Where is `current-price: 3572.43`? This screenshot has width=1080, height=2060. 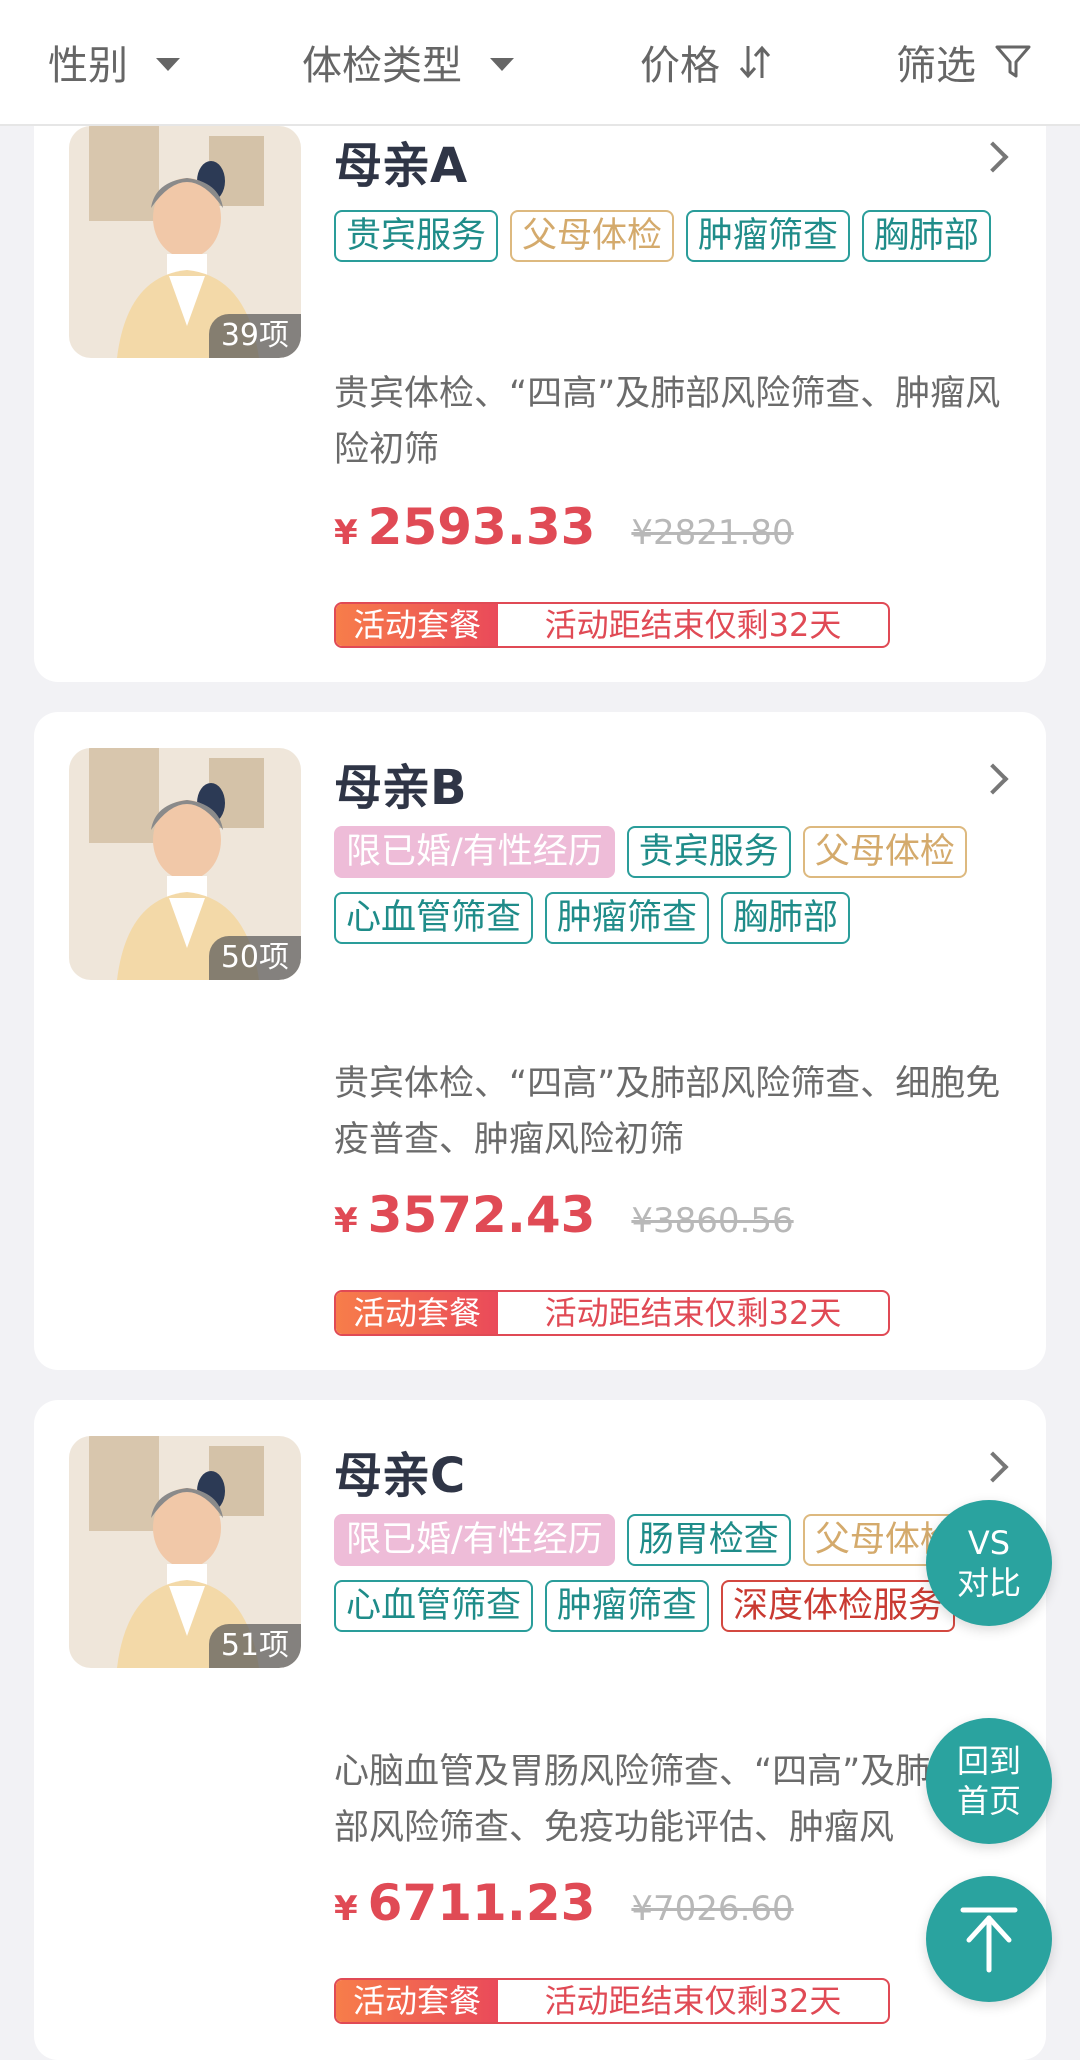
current-price: 3572.43 is located at coordinates (481, 1215).